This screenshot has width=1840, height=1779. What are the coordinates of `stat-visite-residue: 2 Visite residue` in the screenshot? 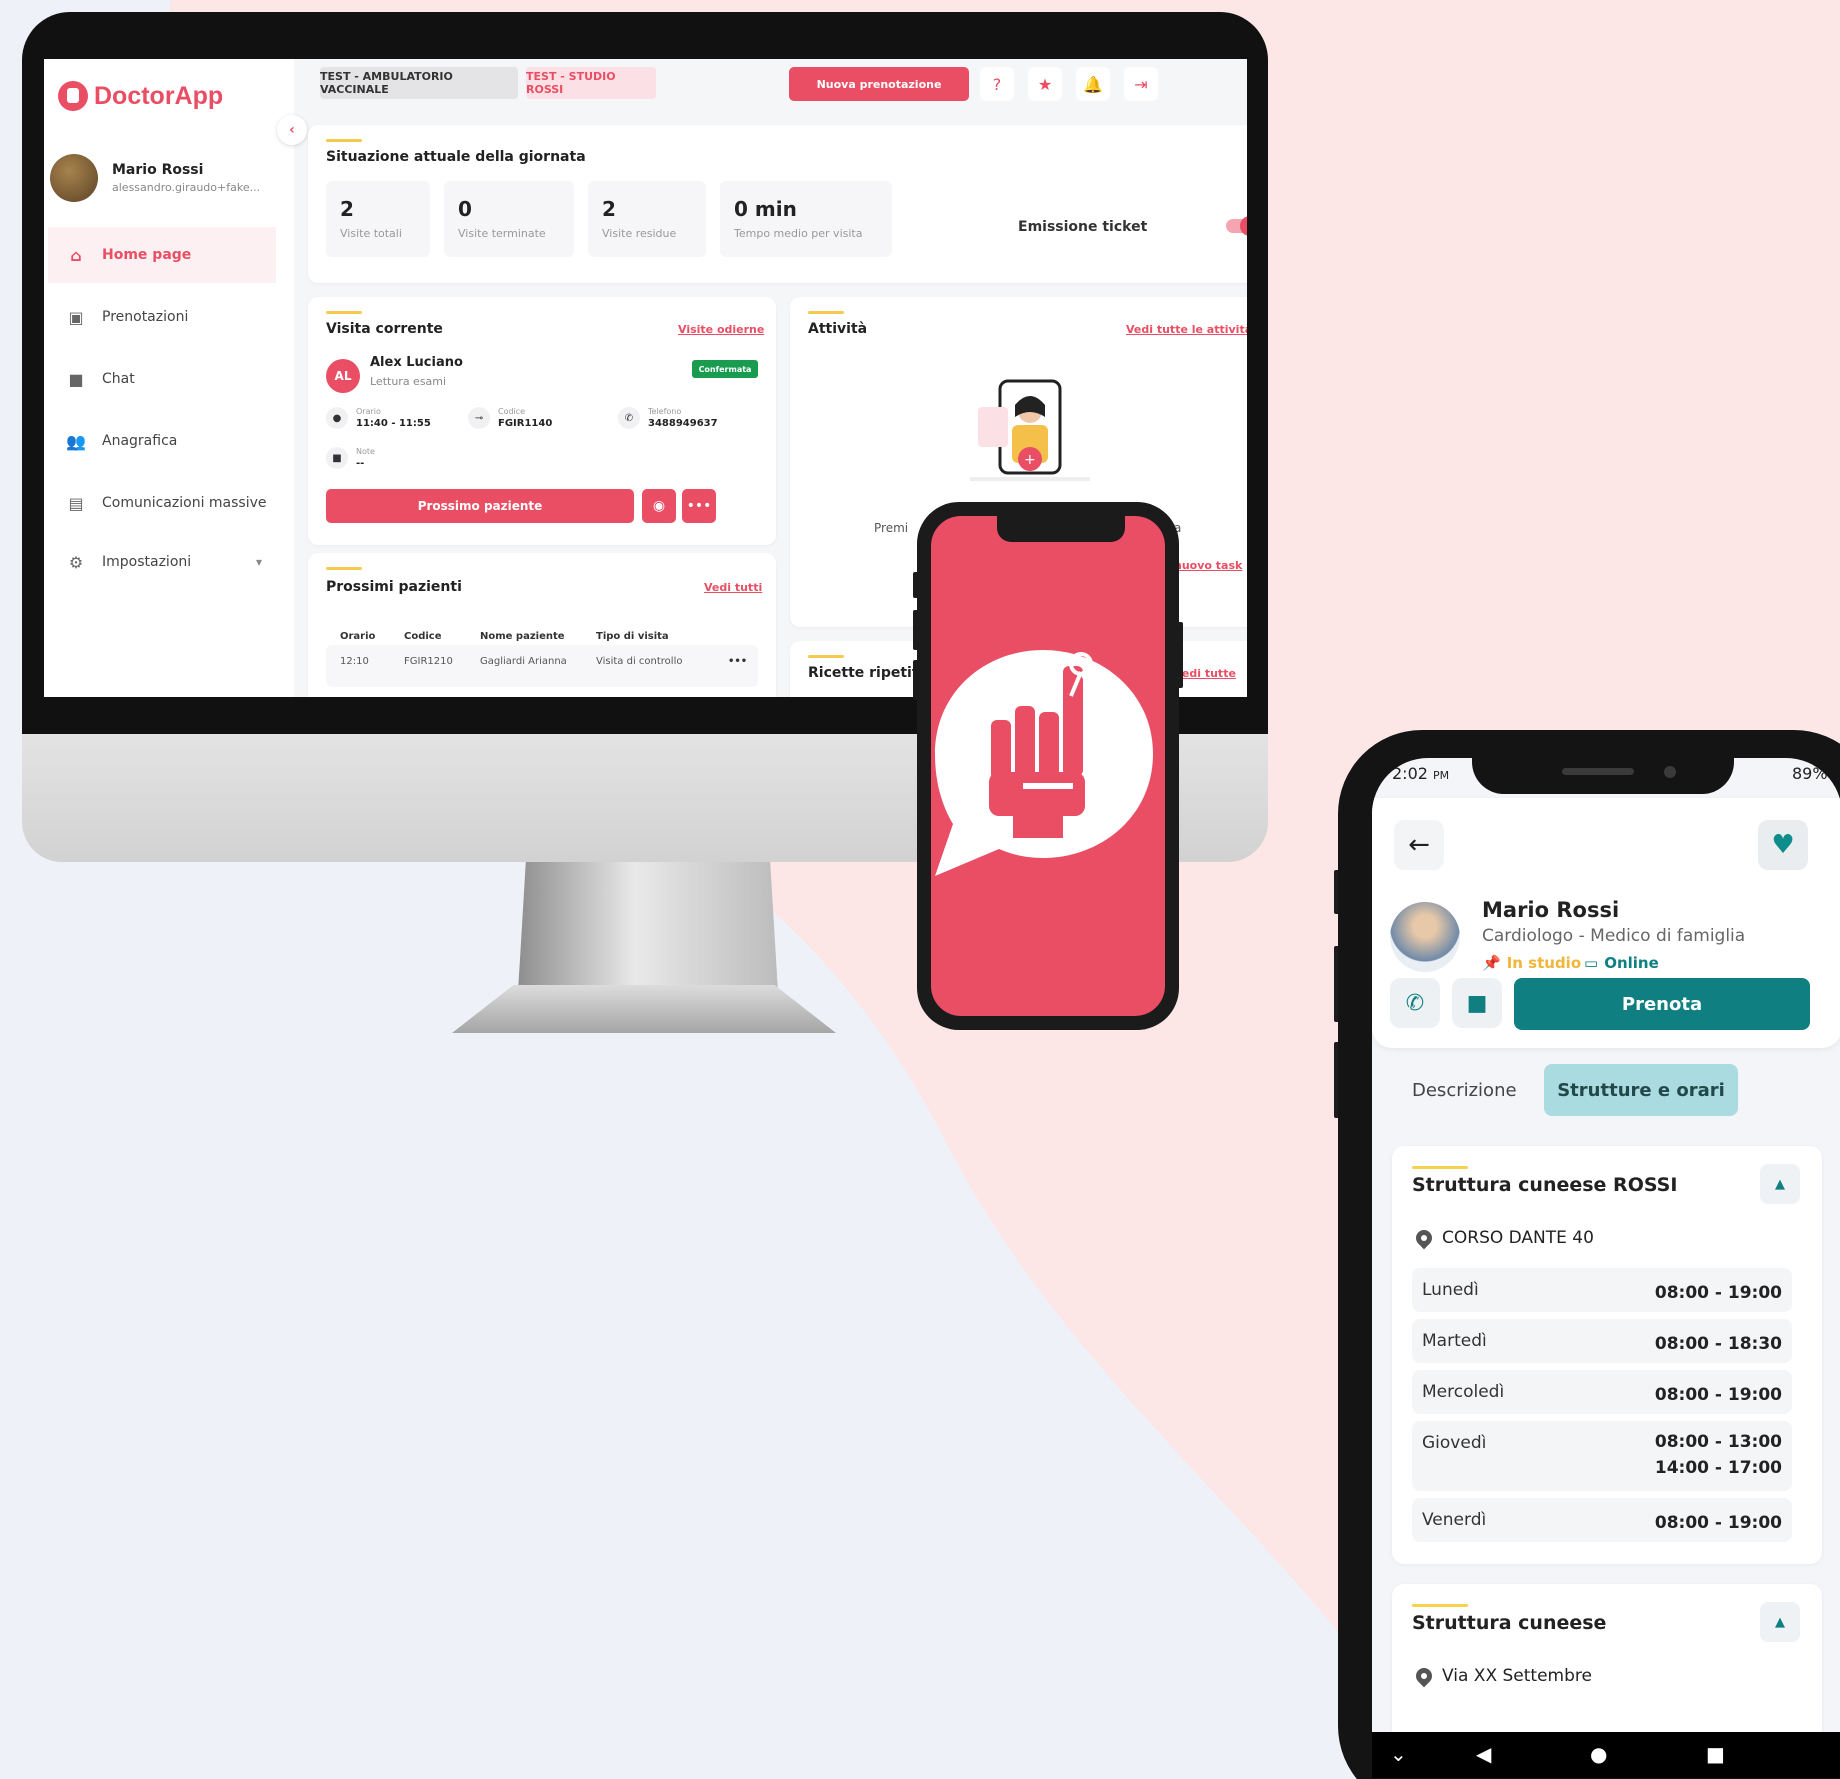 It's located at (647, 219).